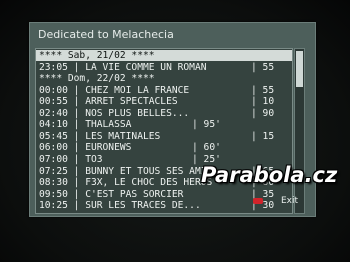  I want to click on list-item: 02:40 | NOS PLUS BELLES... | 90, so click(164, 113).